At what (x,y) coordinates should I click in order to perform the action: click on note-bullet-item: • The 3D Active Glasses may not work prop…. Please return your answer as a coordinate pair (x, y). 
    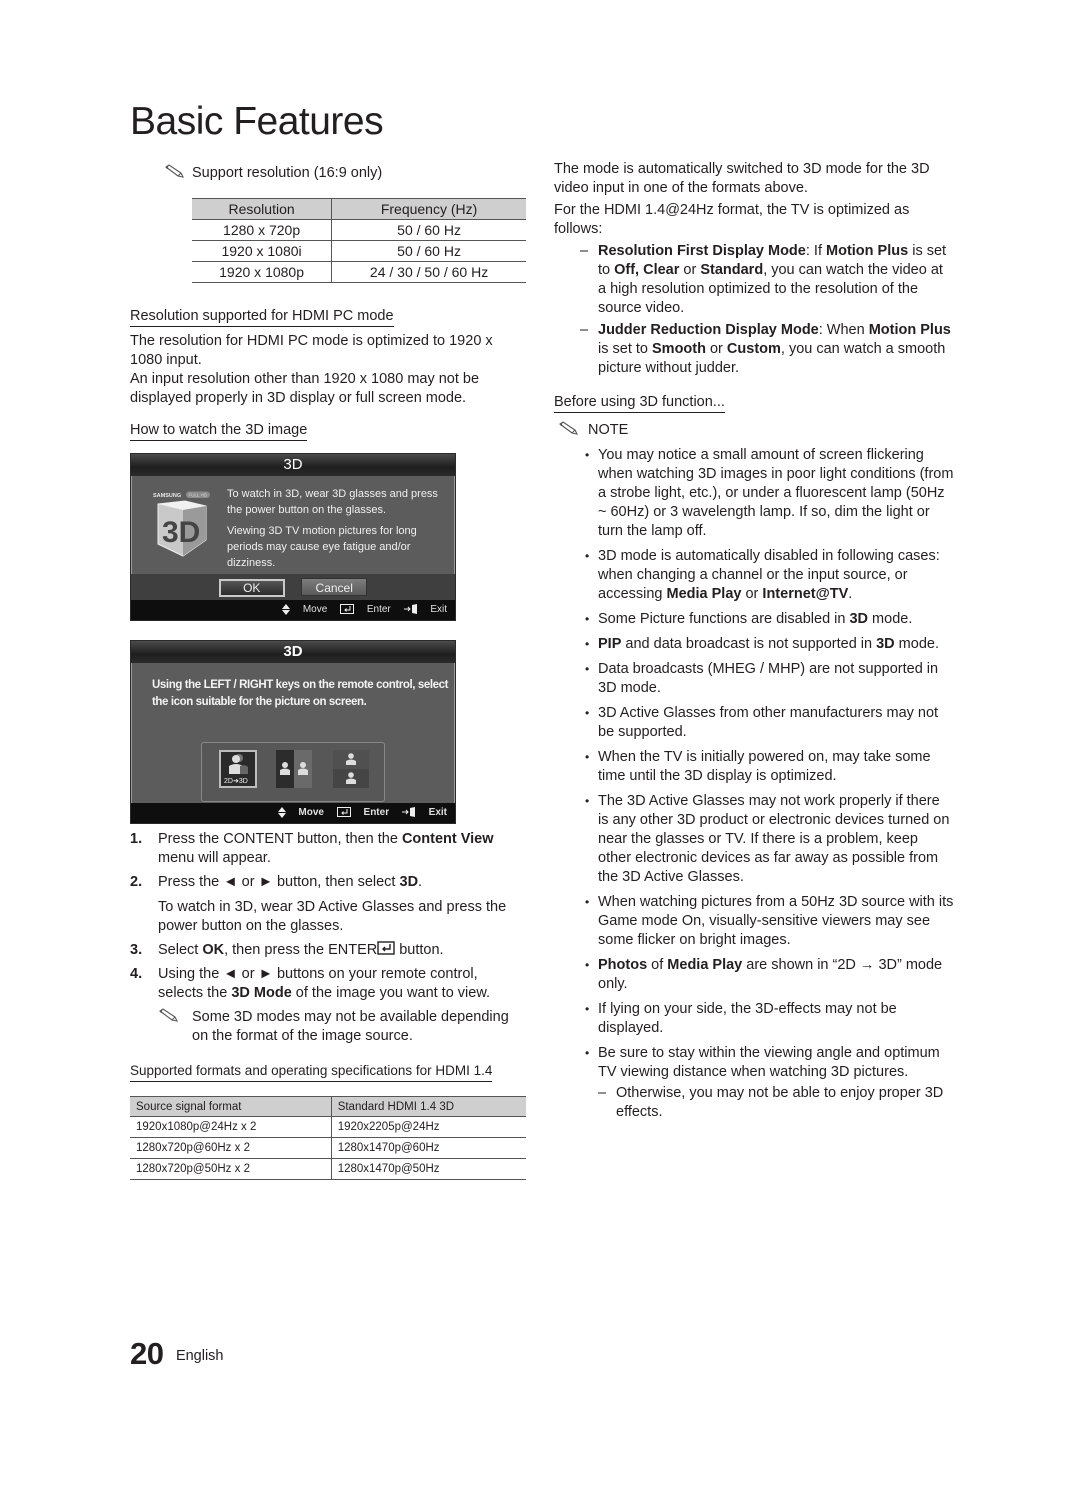
    Looking at the image, I should click on (754, 839).